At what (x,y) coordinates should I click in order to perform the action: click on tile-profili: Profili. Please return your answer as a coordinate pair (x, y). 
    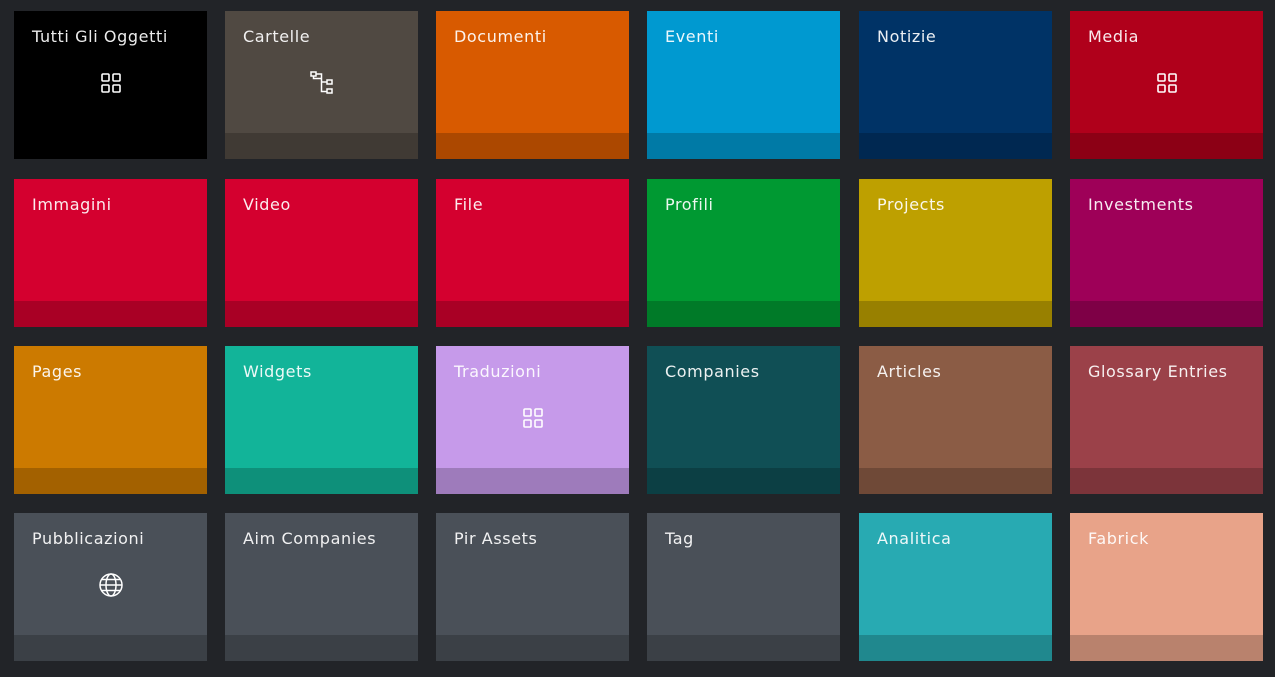
    Looking at the image, I should click on (743, 253).